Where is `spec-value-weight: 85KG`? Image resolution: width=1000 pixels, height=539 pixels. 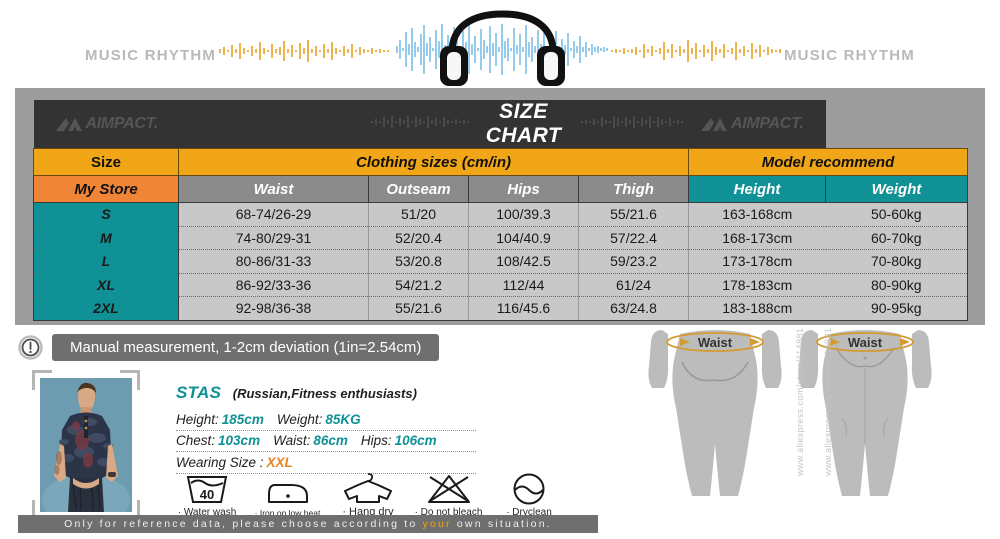 spec-value-weight: 85KG is located at coordinates (343, 419).